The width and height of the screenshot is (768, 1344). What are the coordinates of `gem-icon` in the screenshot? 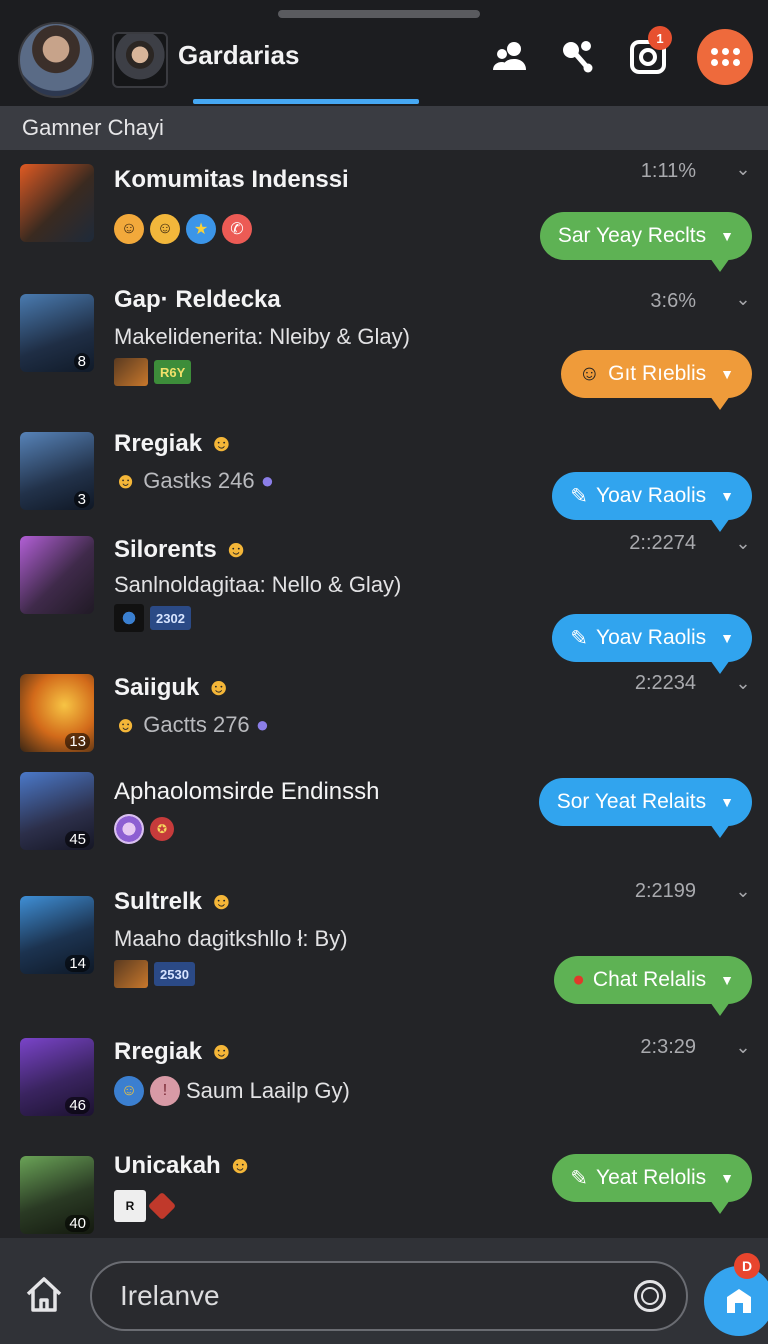 It's located at (162, 1206).